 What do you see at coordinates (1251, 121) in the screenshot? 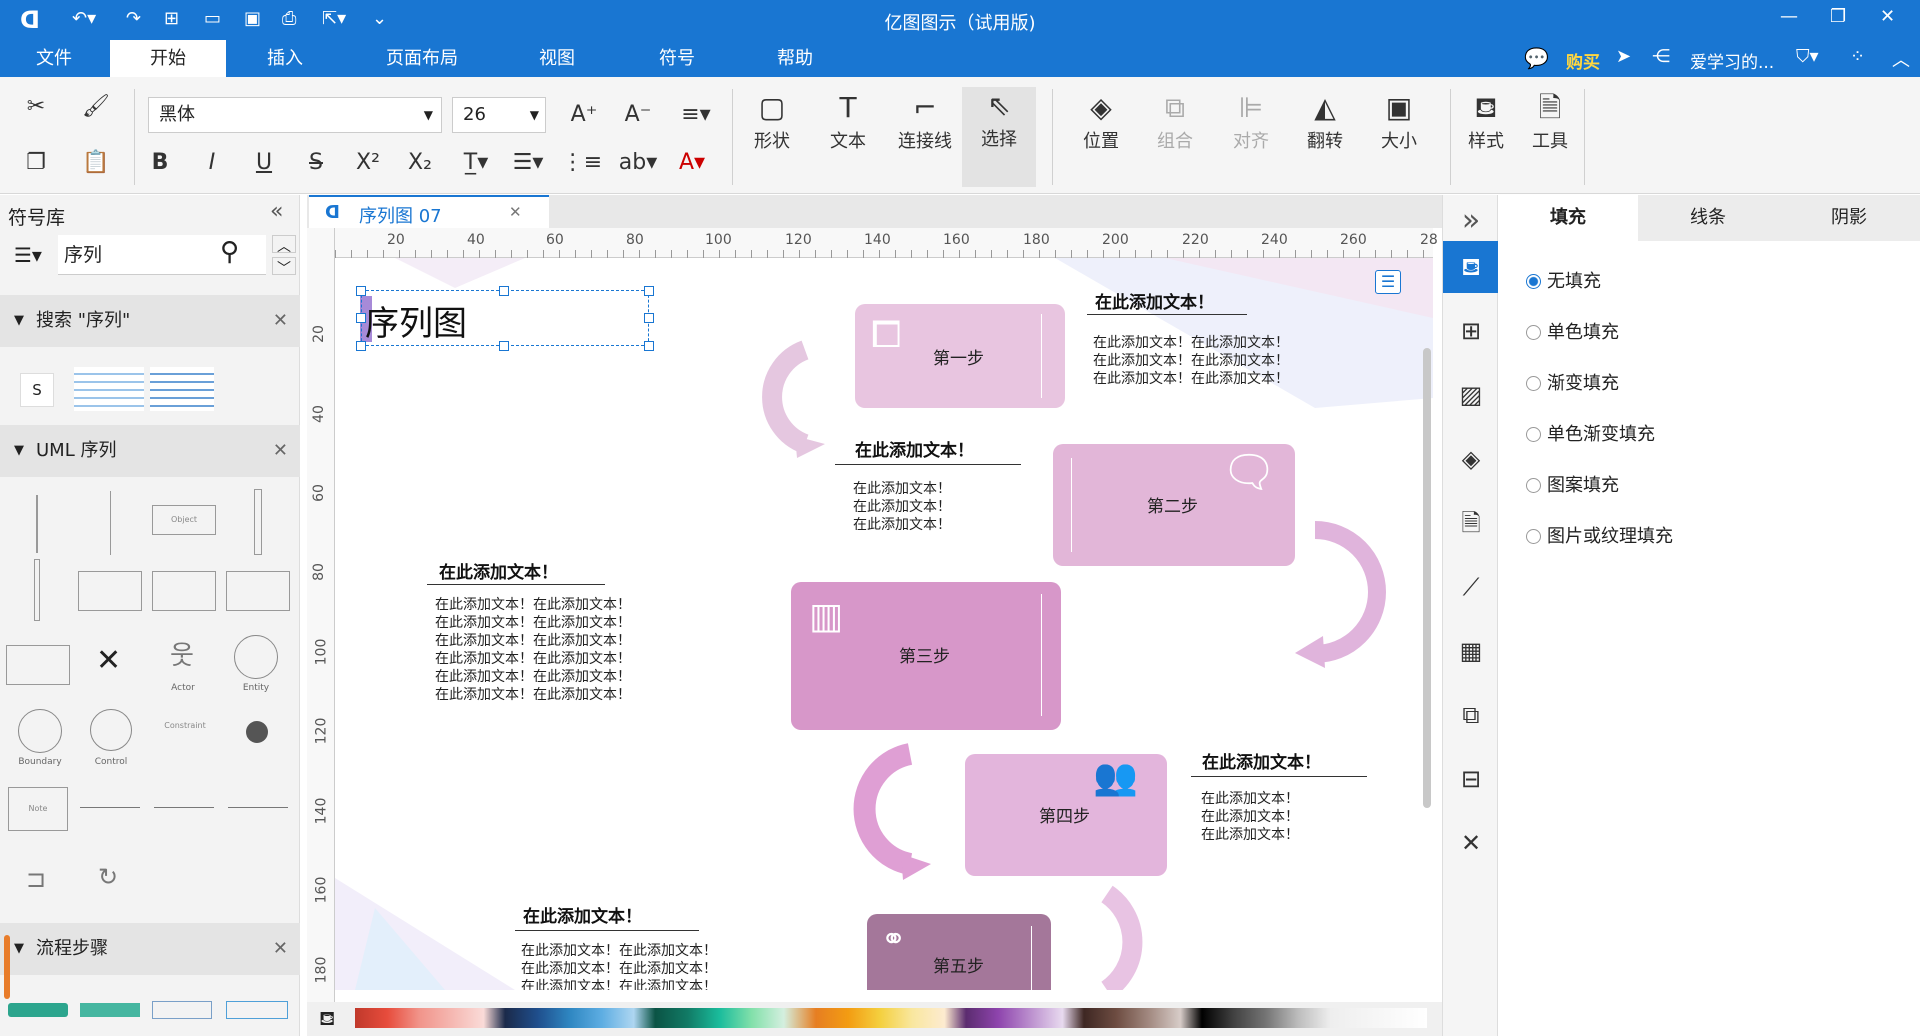
I see `align-button: ⊫ 对齐` at bounding box center [1251, 121].